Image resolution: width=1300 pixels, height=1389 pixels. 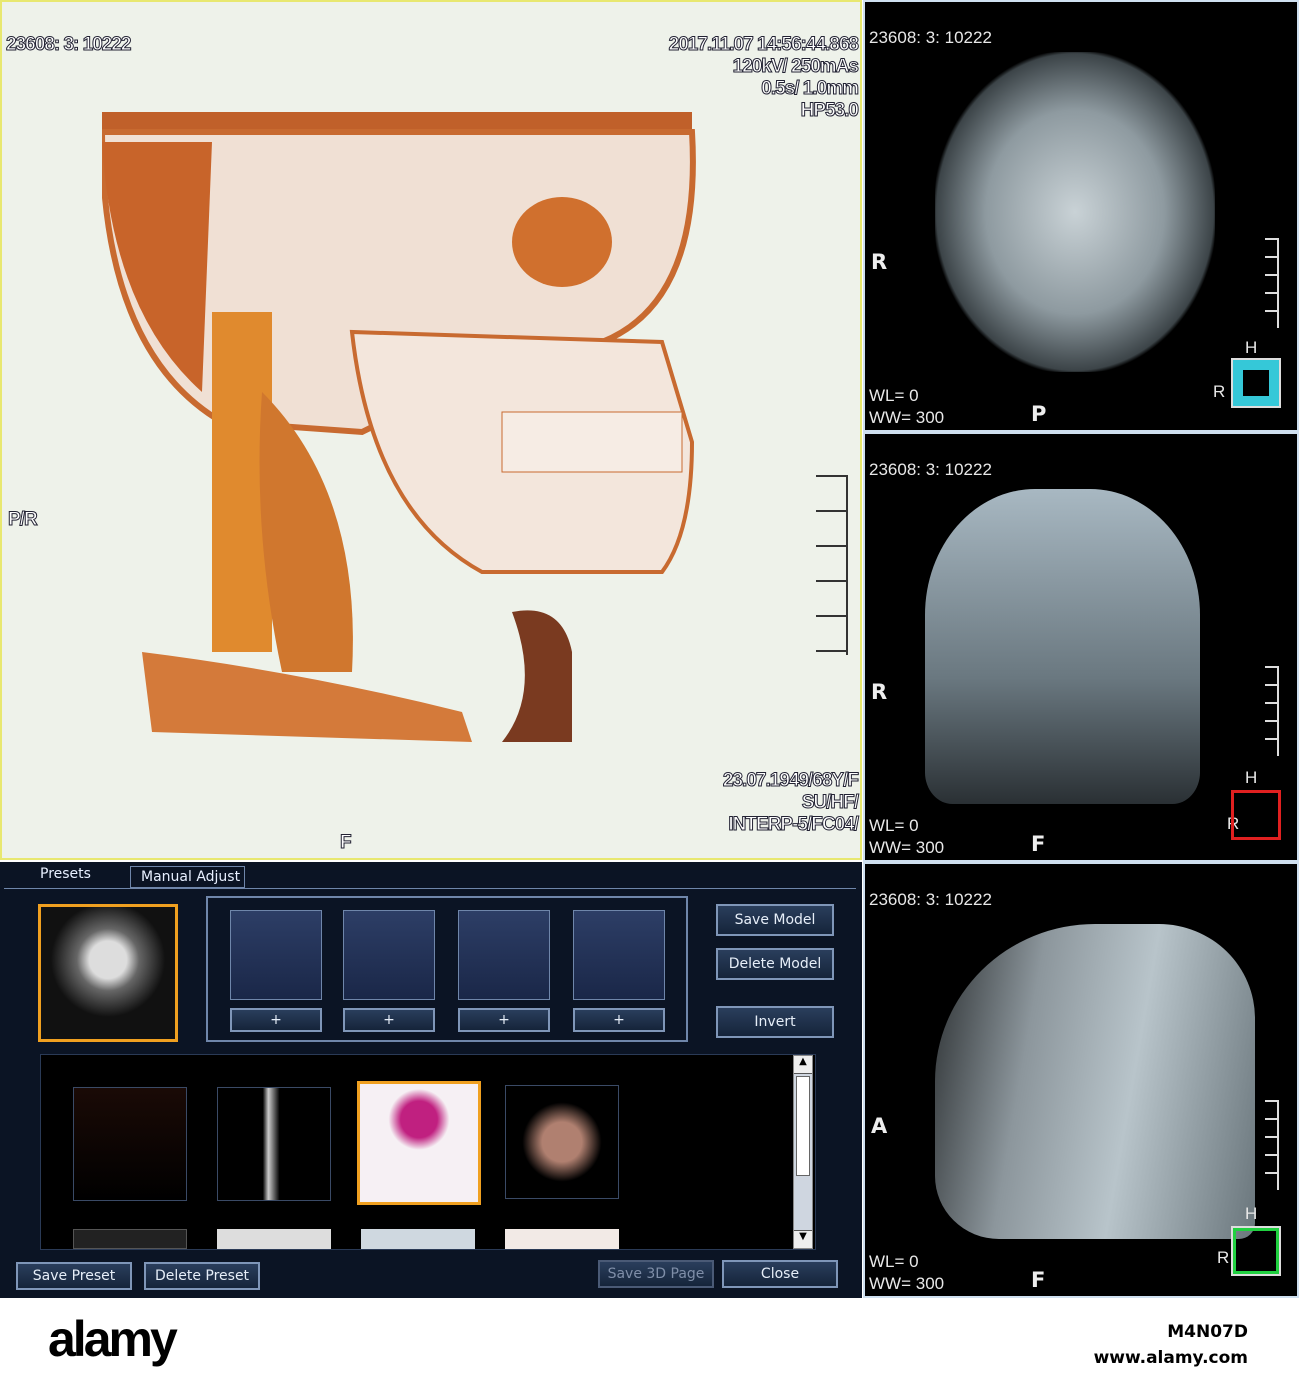 What do you see at coordinates (562, 1142) in the screenshot?
I see `preset-thumbnail-spine` at bounding box center [562, 1142].